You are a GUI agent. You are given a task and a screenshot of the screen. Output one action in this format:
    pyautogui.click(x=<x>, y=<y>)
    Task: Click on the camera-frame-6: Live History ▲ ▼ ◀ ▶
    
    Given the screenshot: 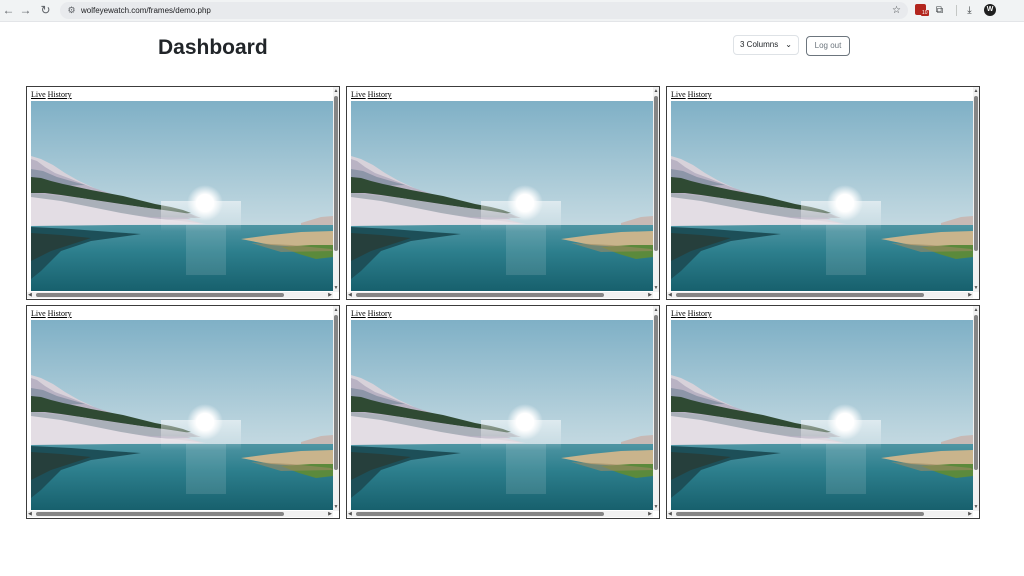 What is the action you would take?
    pyautogui.click(x=823, y=412)
    